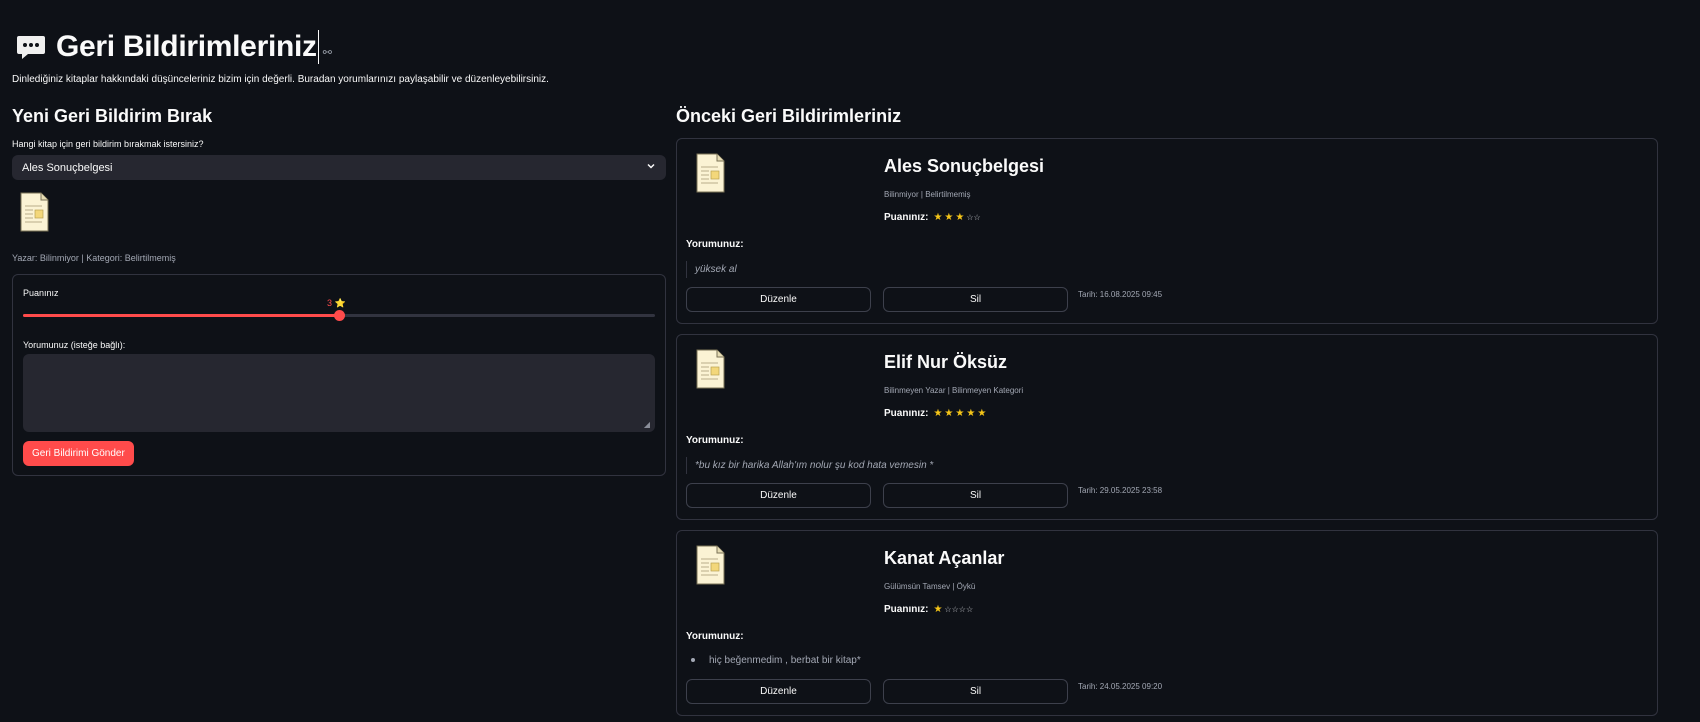 The image size is (1700, 722). What do you see at coordinates (74, 345) in the screenshot?
I see `comment-label: Yorumunuz (isteğe bağlı):` at bounding box center [74, 345].